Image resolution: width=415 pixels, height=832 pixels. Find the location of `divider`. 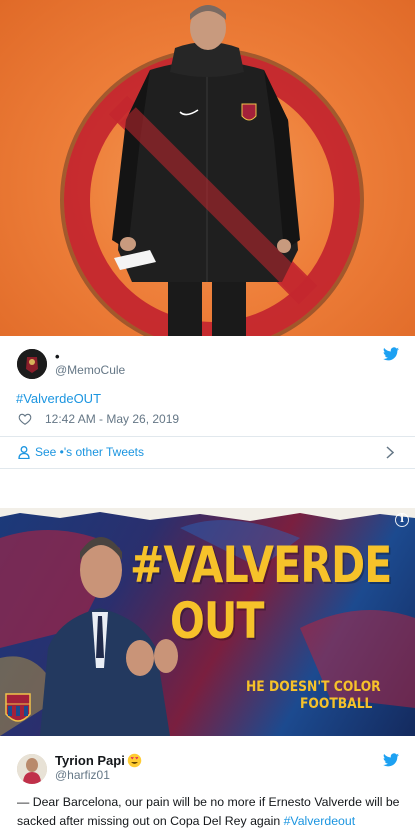

divider is located at coordinates (207, 468).